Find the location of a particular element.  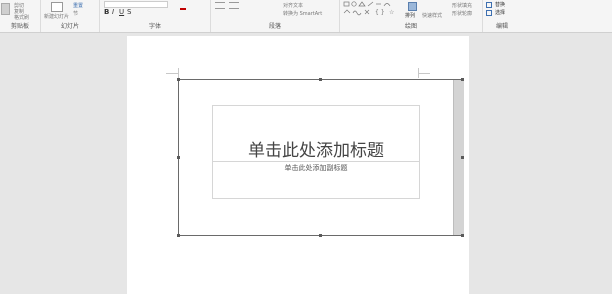

paragraph-group-label: 段落 is located at coordinates (274, 26).